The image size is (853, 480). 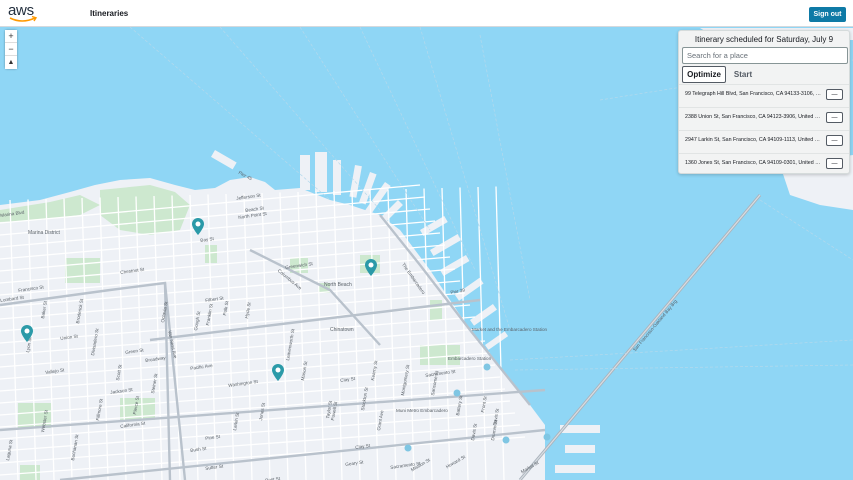 I want to click on street-label: Post St, so click(x=273, y=477).